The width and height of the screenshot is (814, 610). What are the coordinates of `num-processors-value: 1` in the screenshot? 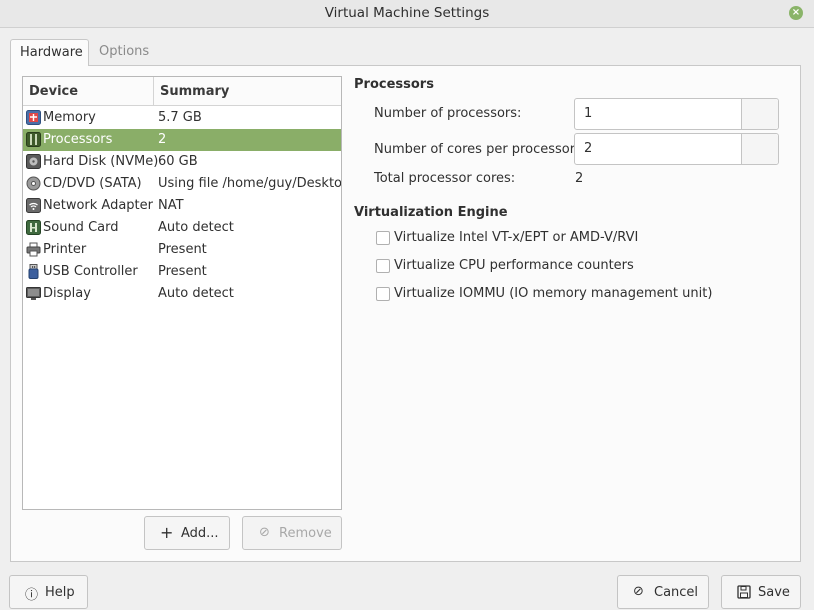 It's located at (588, 113).